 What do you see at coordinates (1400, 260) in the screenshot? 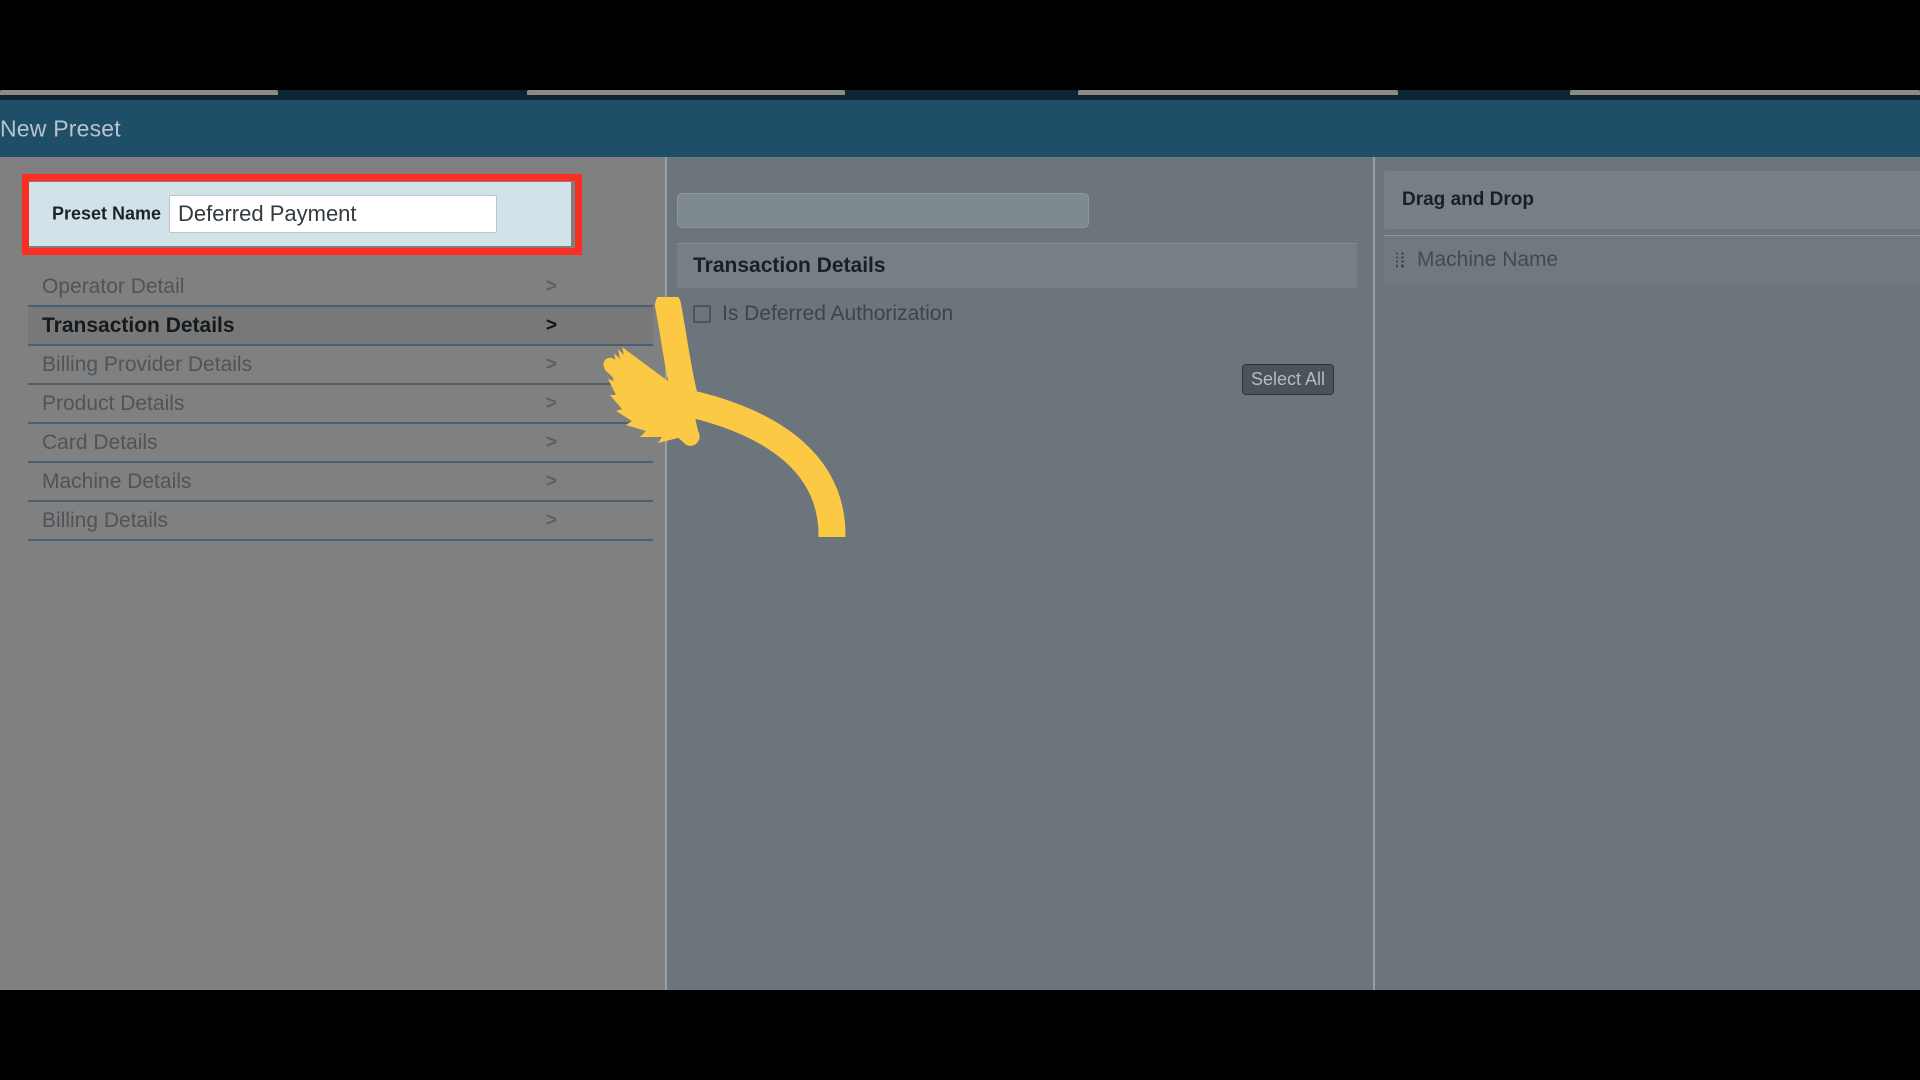
I see `drag-grip-icon` at bounding box center [1400, 260].